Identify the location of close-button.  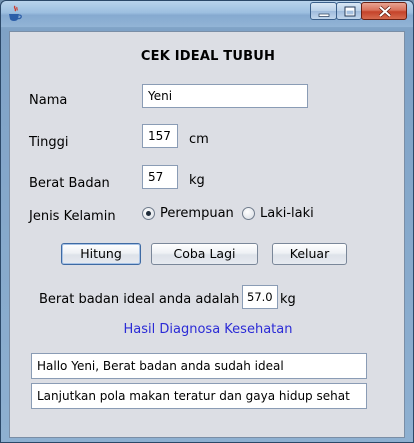
(384, 11).